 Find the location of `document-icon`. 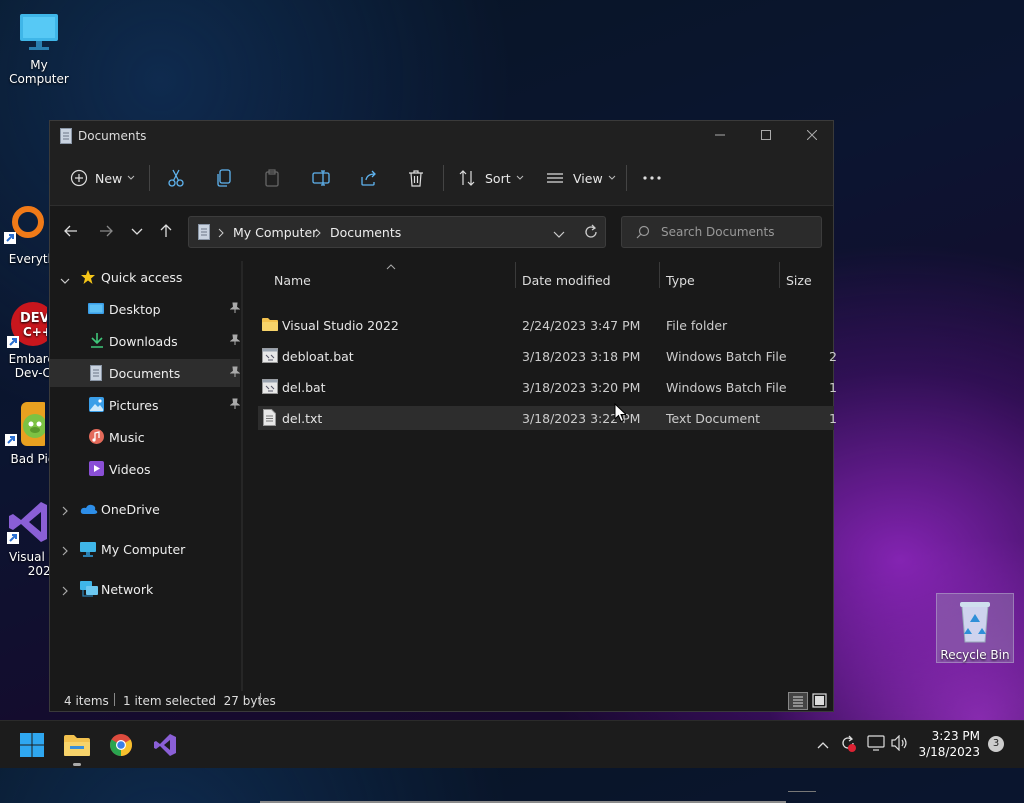

document-icon is located at coordinates (204, 233).